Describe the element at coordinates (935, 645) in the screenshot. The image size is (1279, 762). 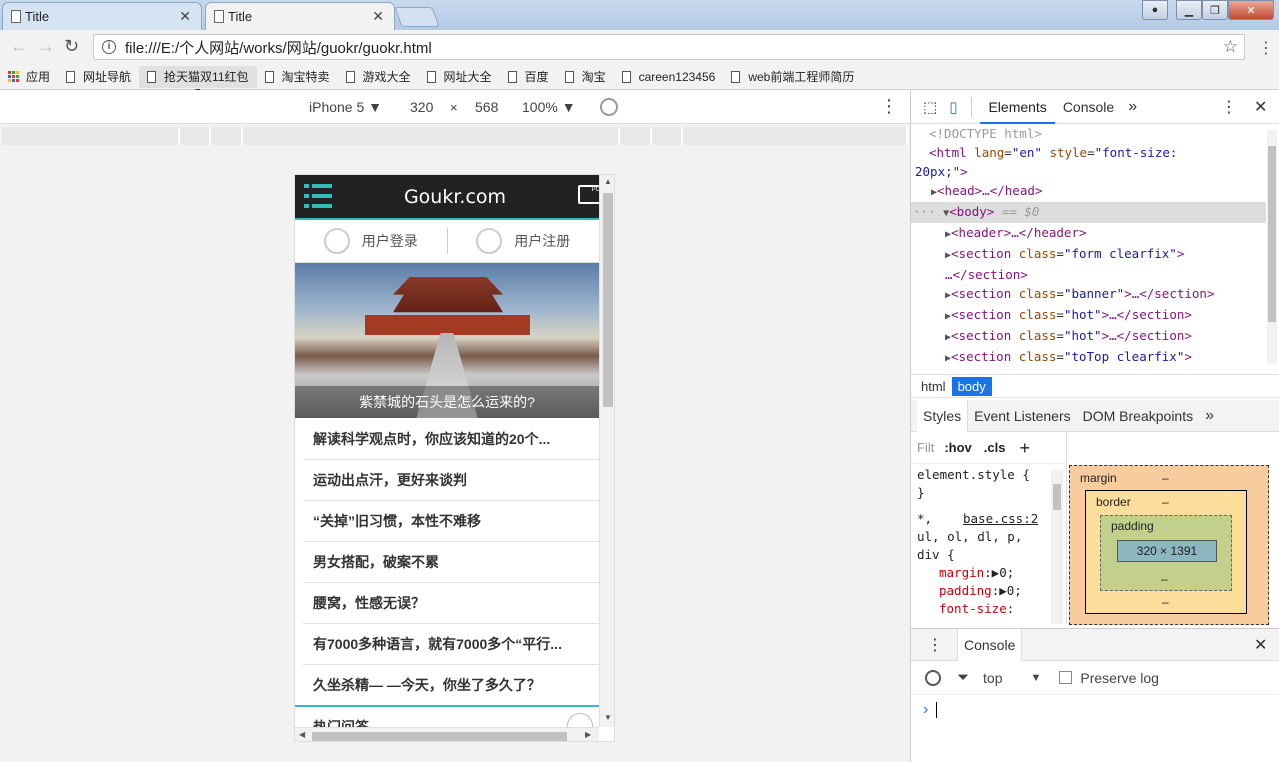
I see `drawer-menu-icon: ⋮` at that location.